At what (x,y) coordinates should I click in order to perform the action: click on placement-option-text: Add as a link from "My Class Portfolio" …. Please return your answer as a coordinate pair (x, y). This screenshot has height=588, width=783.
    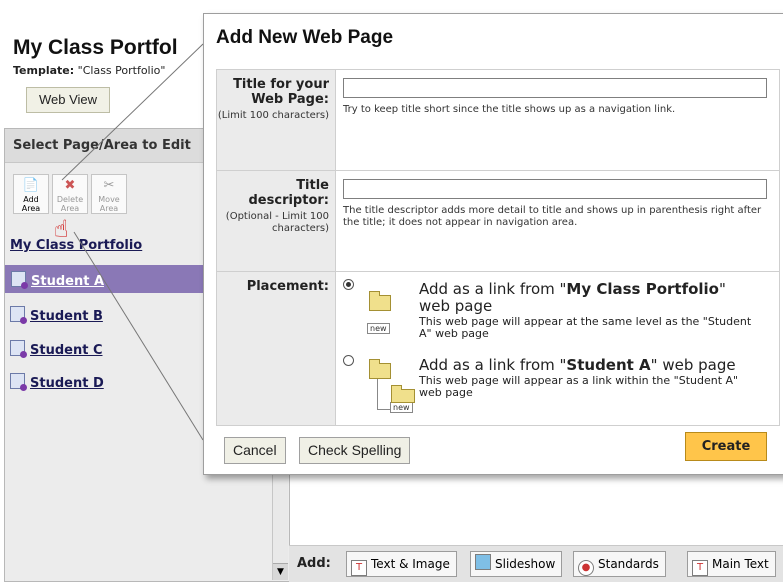
    Looking at the image, I should click on (589, 310).